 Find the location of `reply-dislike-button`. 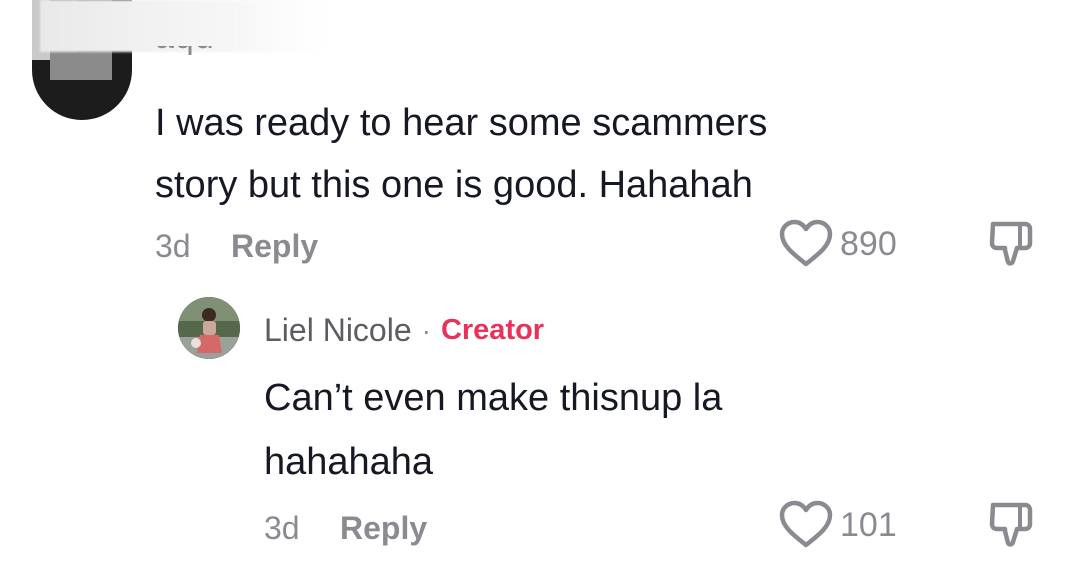

reply-dislike-button is located at coordinates (1013, 526).